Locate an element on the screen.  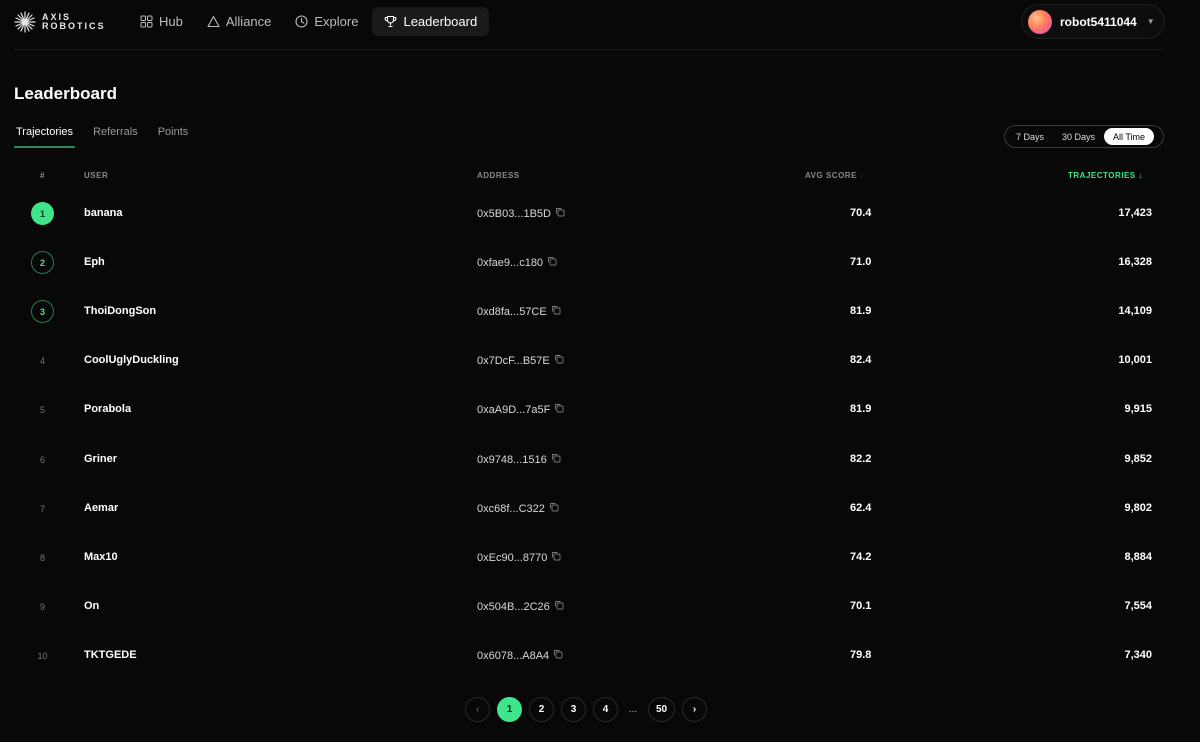
wallet-address: 0x6078...A8A4 is located at coordinates (520, 655).